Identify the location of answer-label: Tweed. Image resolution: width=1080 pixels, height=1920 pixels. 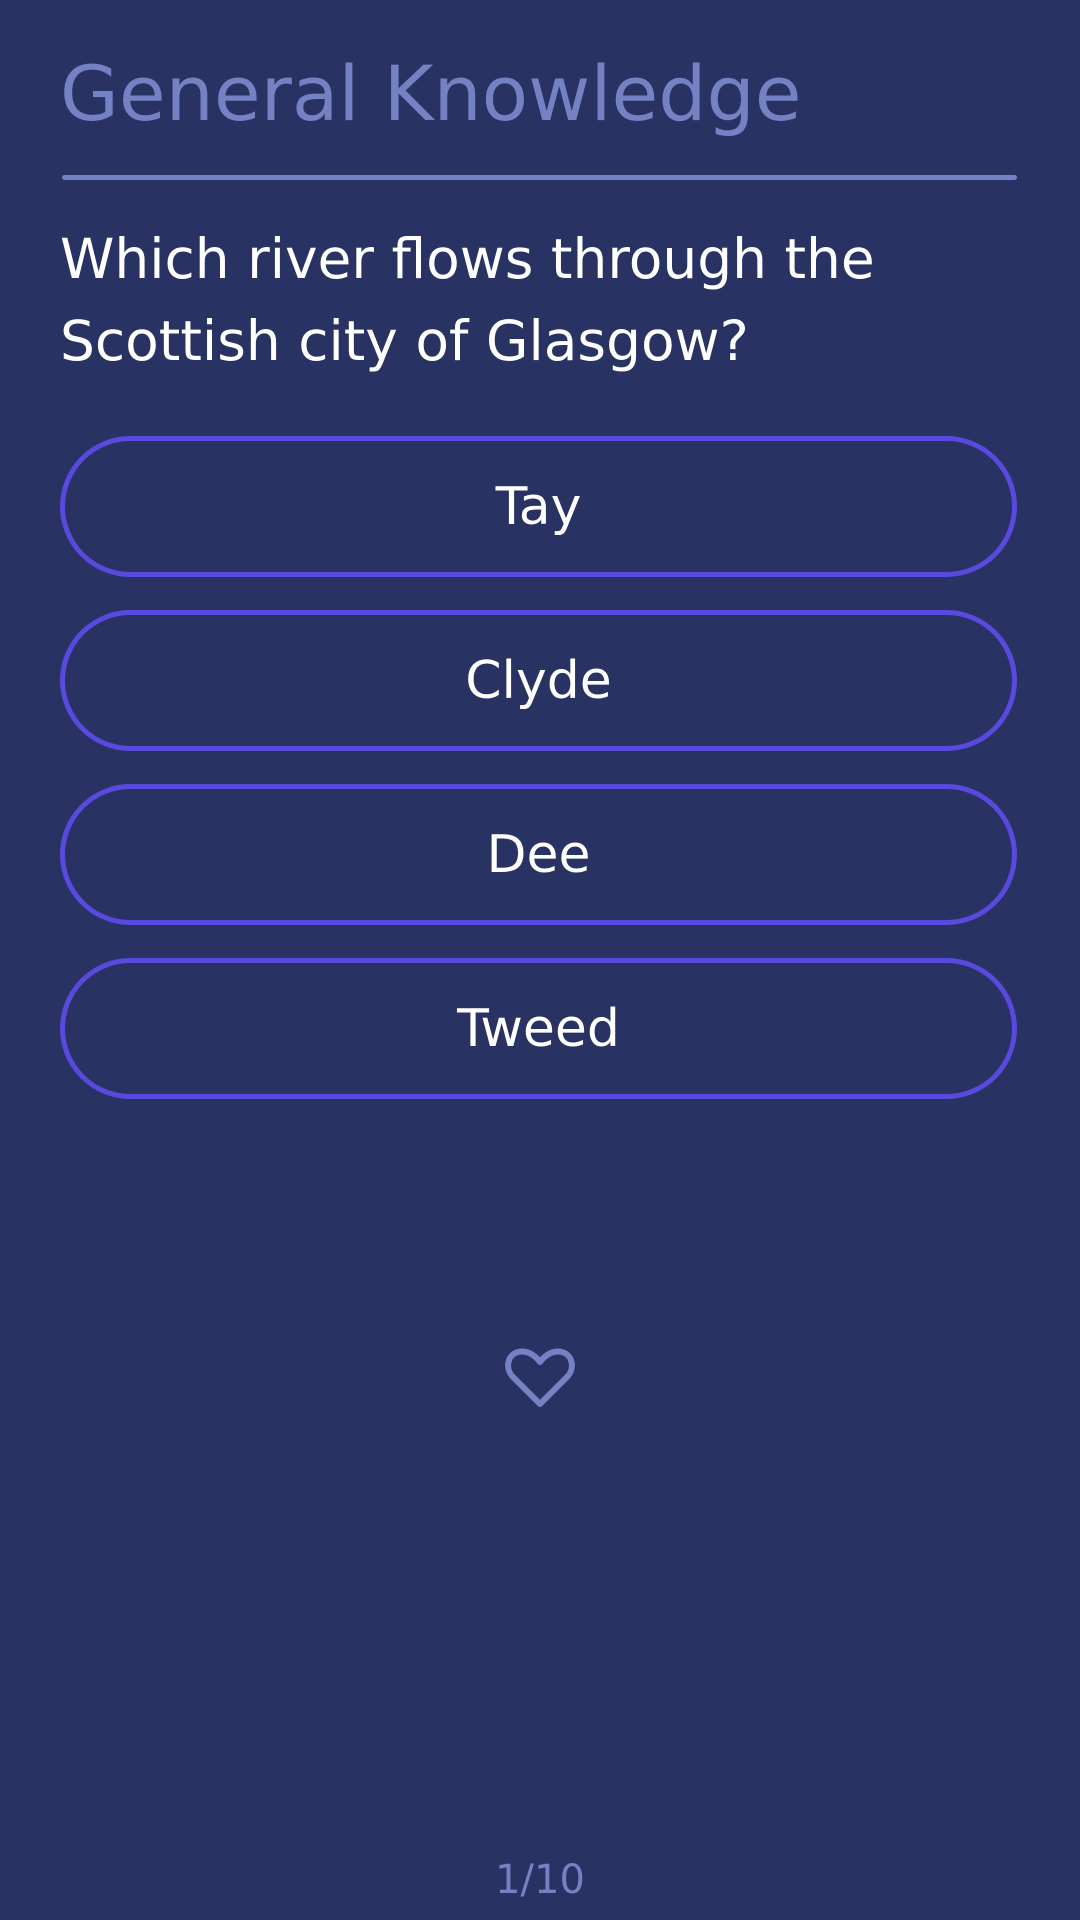
(538, 1028).